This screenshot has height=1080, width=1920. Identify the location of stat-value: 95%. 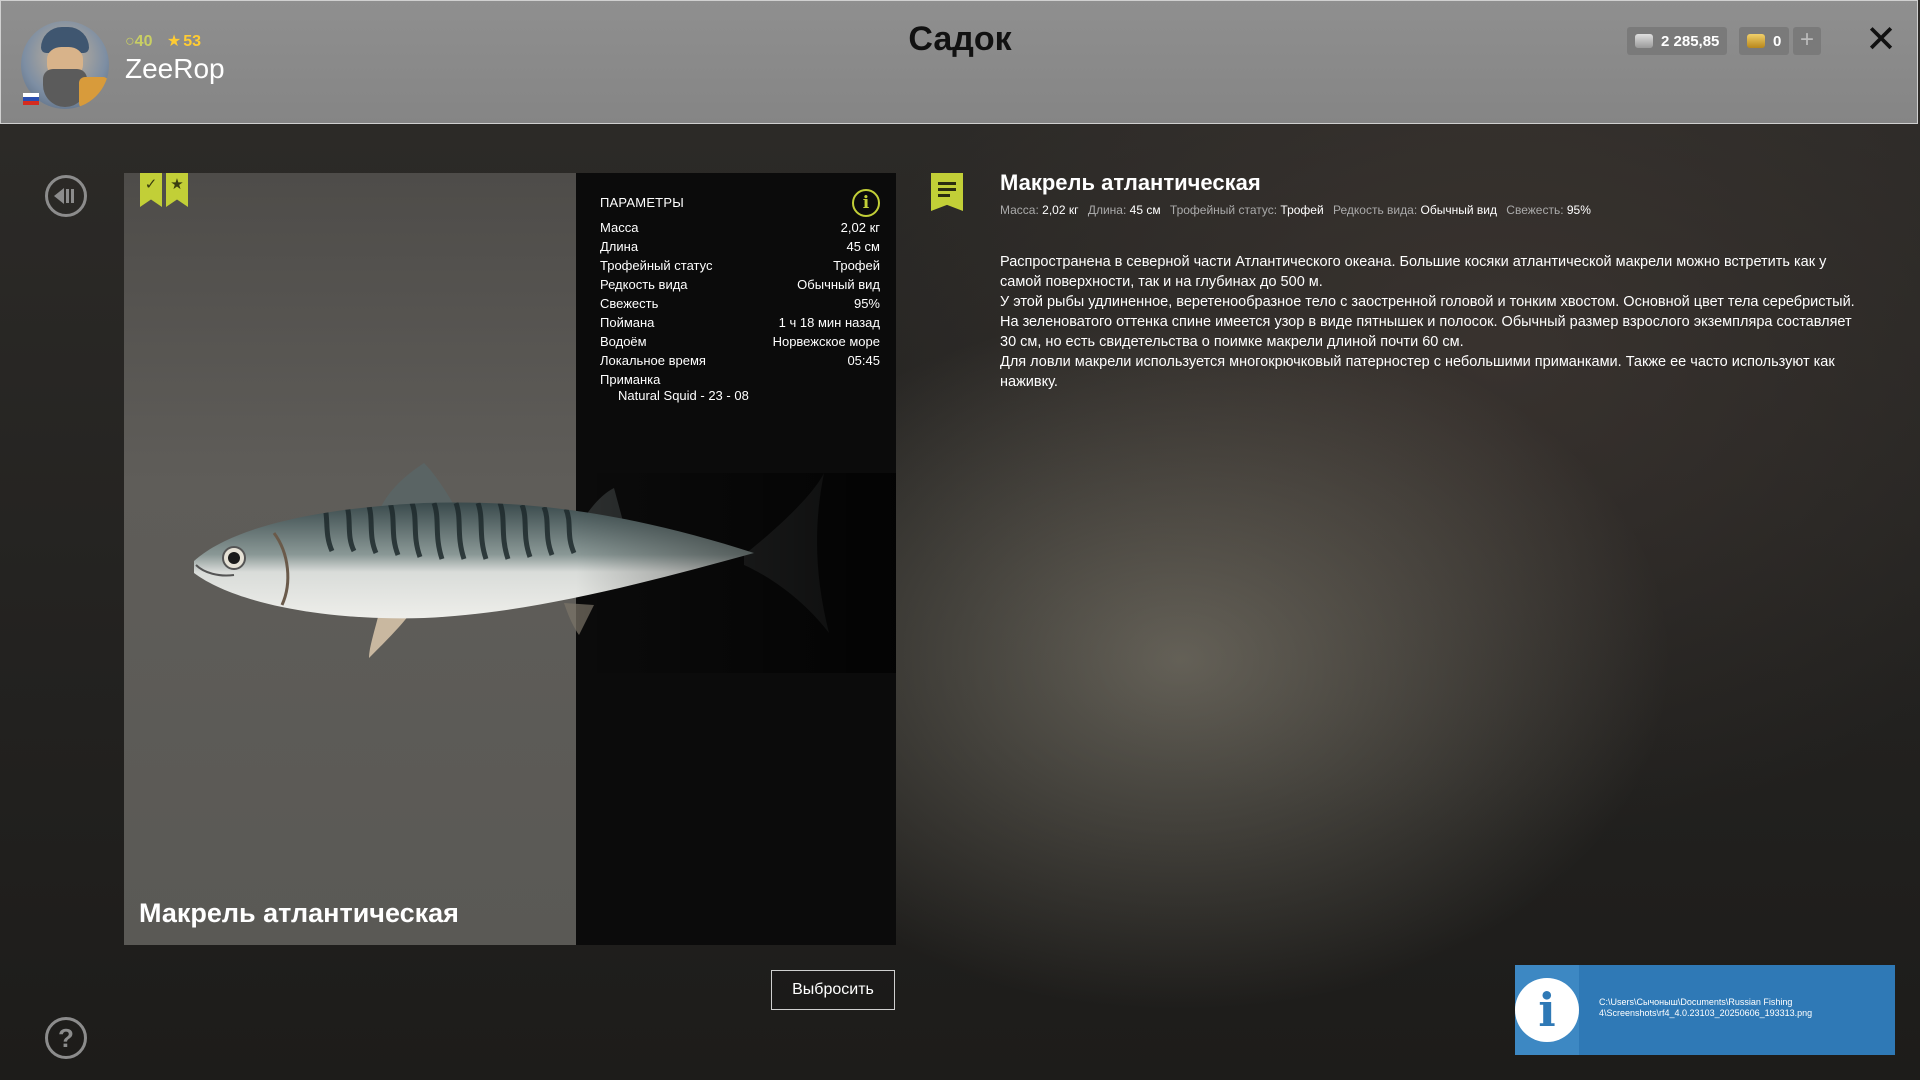
(1578, 210).